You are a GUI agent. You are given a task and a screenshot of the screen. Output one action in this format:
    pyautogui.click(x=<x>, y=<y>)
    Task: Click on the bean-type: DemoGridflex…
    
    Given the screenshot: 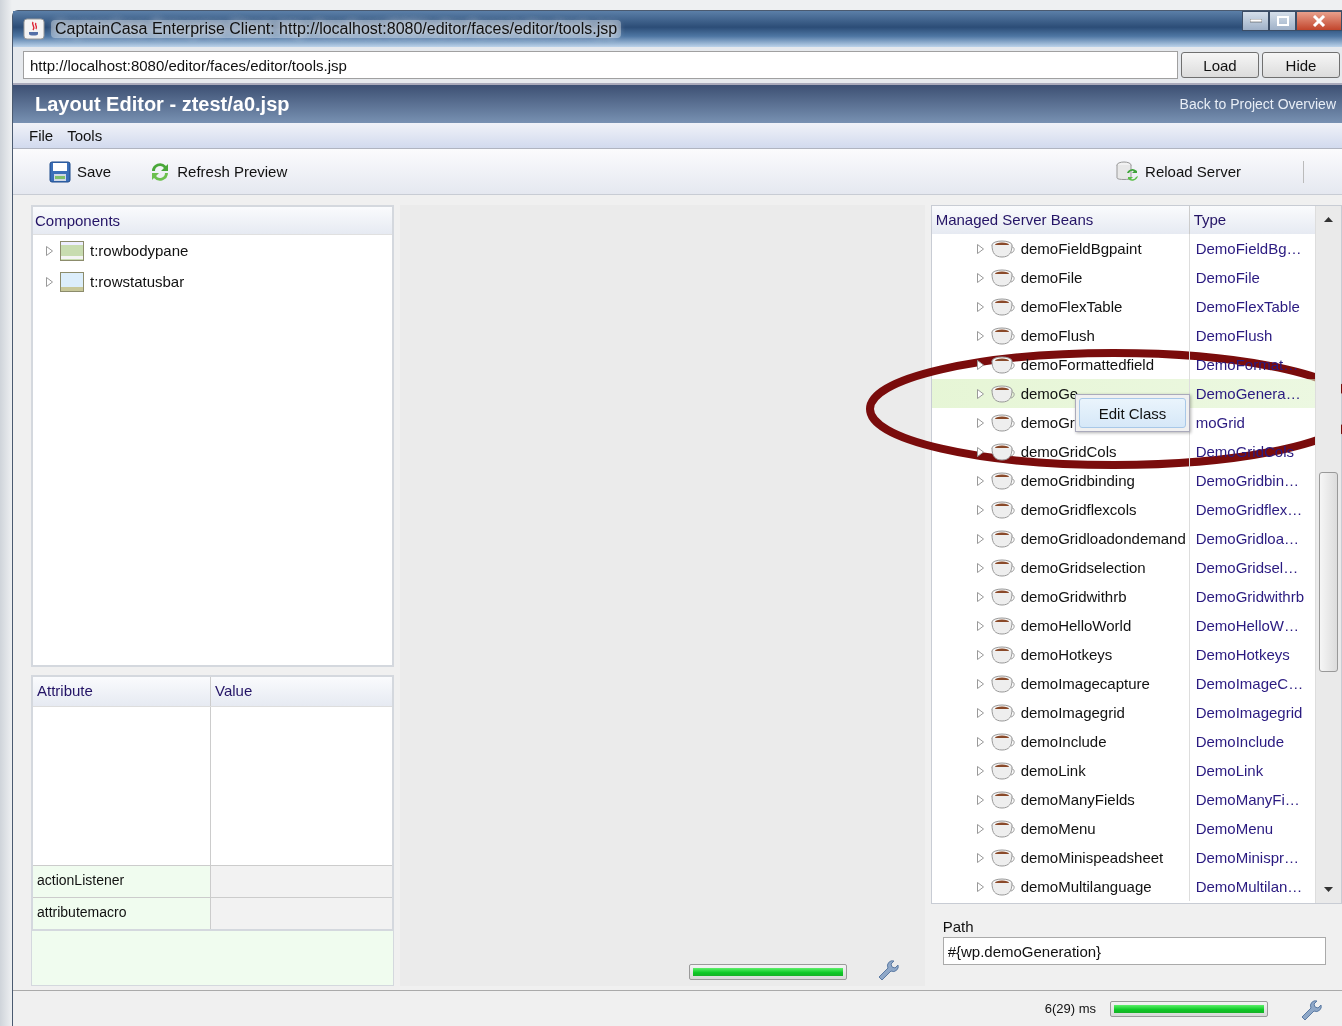 What is the action you would take?
    pyautogui.click(x=1249, y=509)
    